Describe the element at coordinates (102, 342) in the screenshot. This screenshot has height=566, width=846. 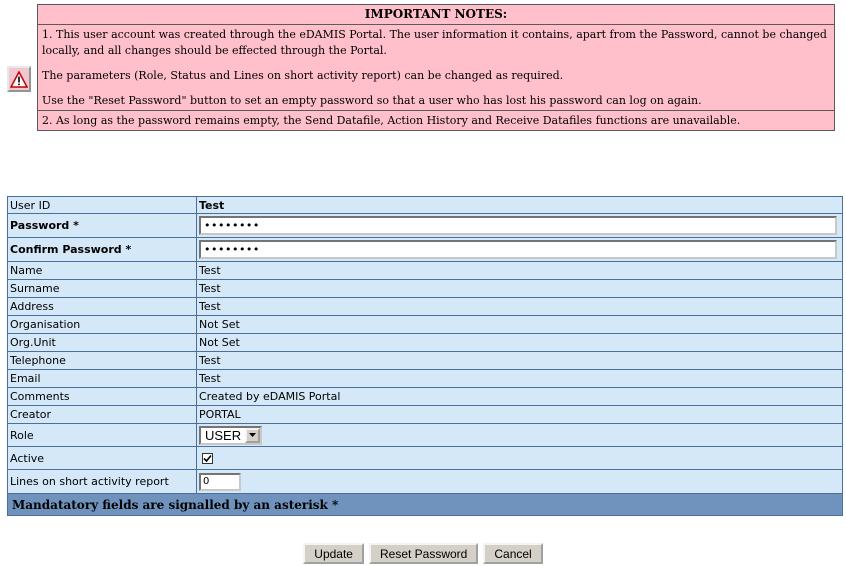
I see `org-unit-label: Org.Unit` at that location.